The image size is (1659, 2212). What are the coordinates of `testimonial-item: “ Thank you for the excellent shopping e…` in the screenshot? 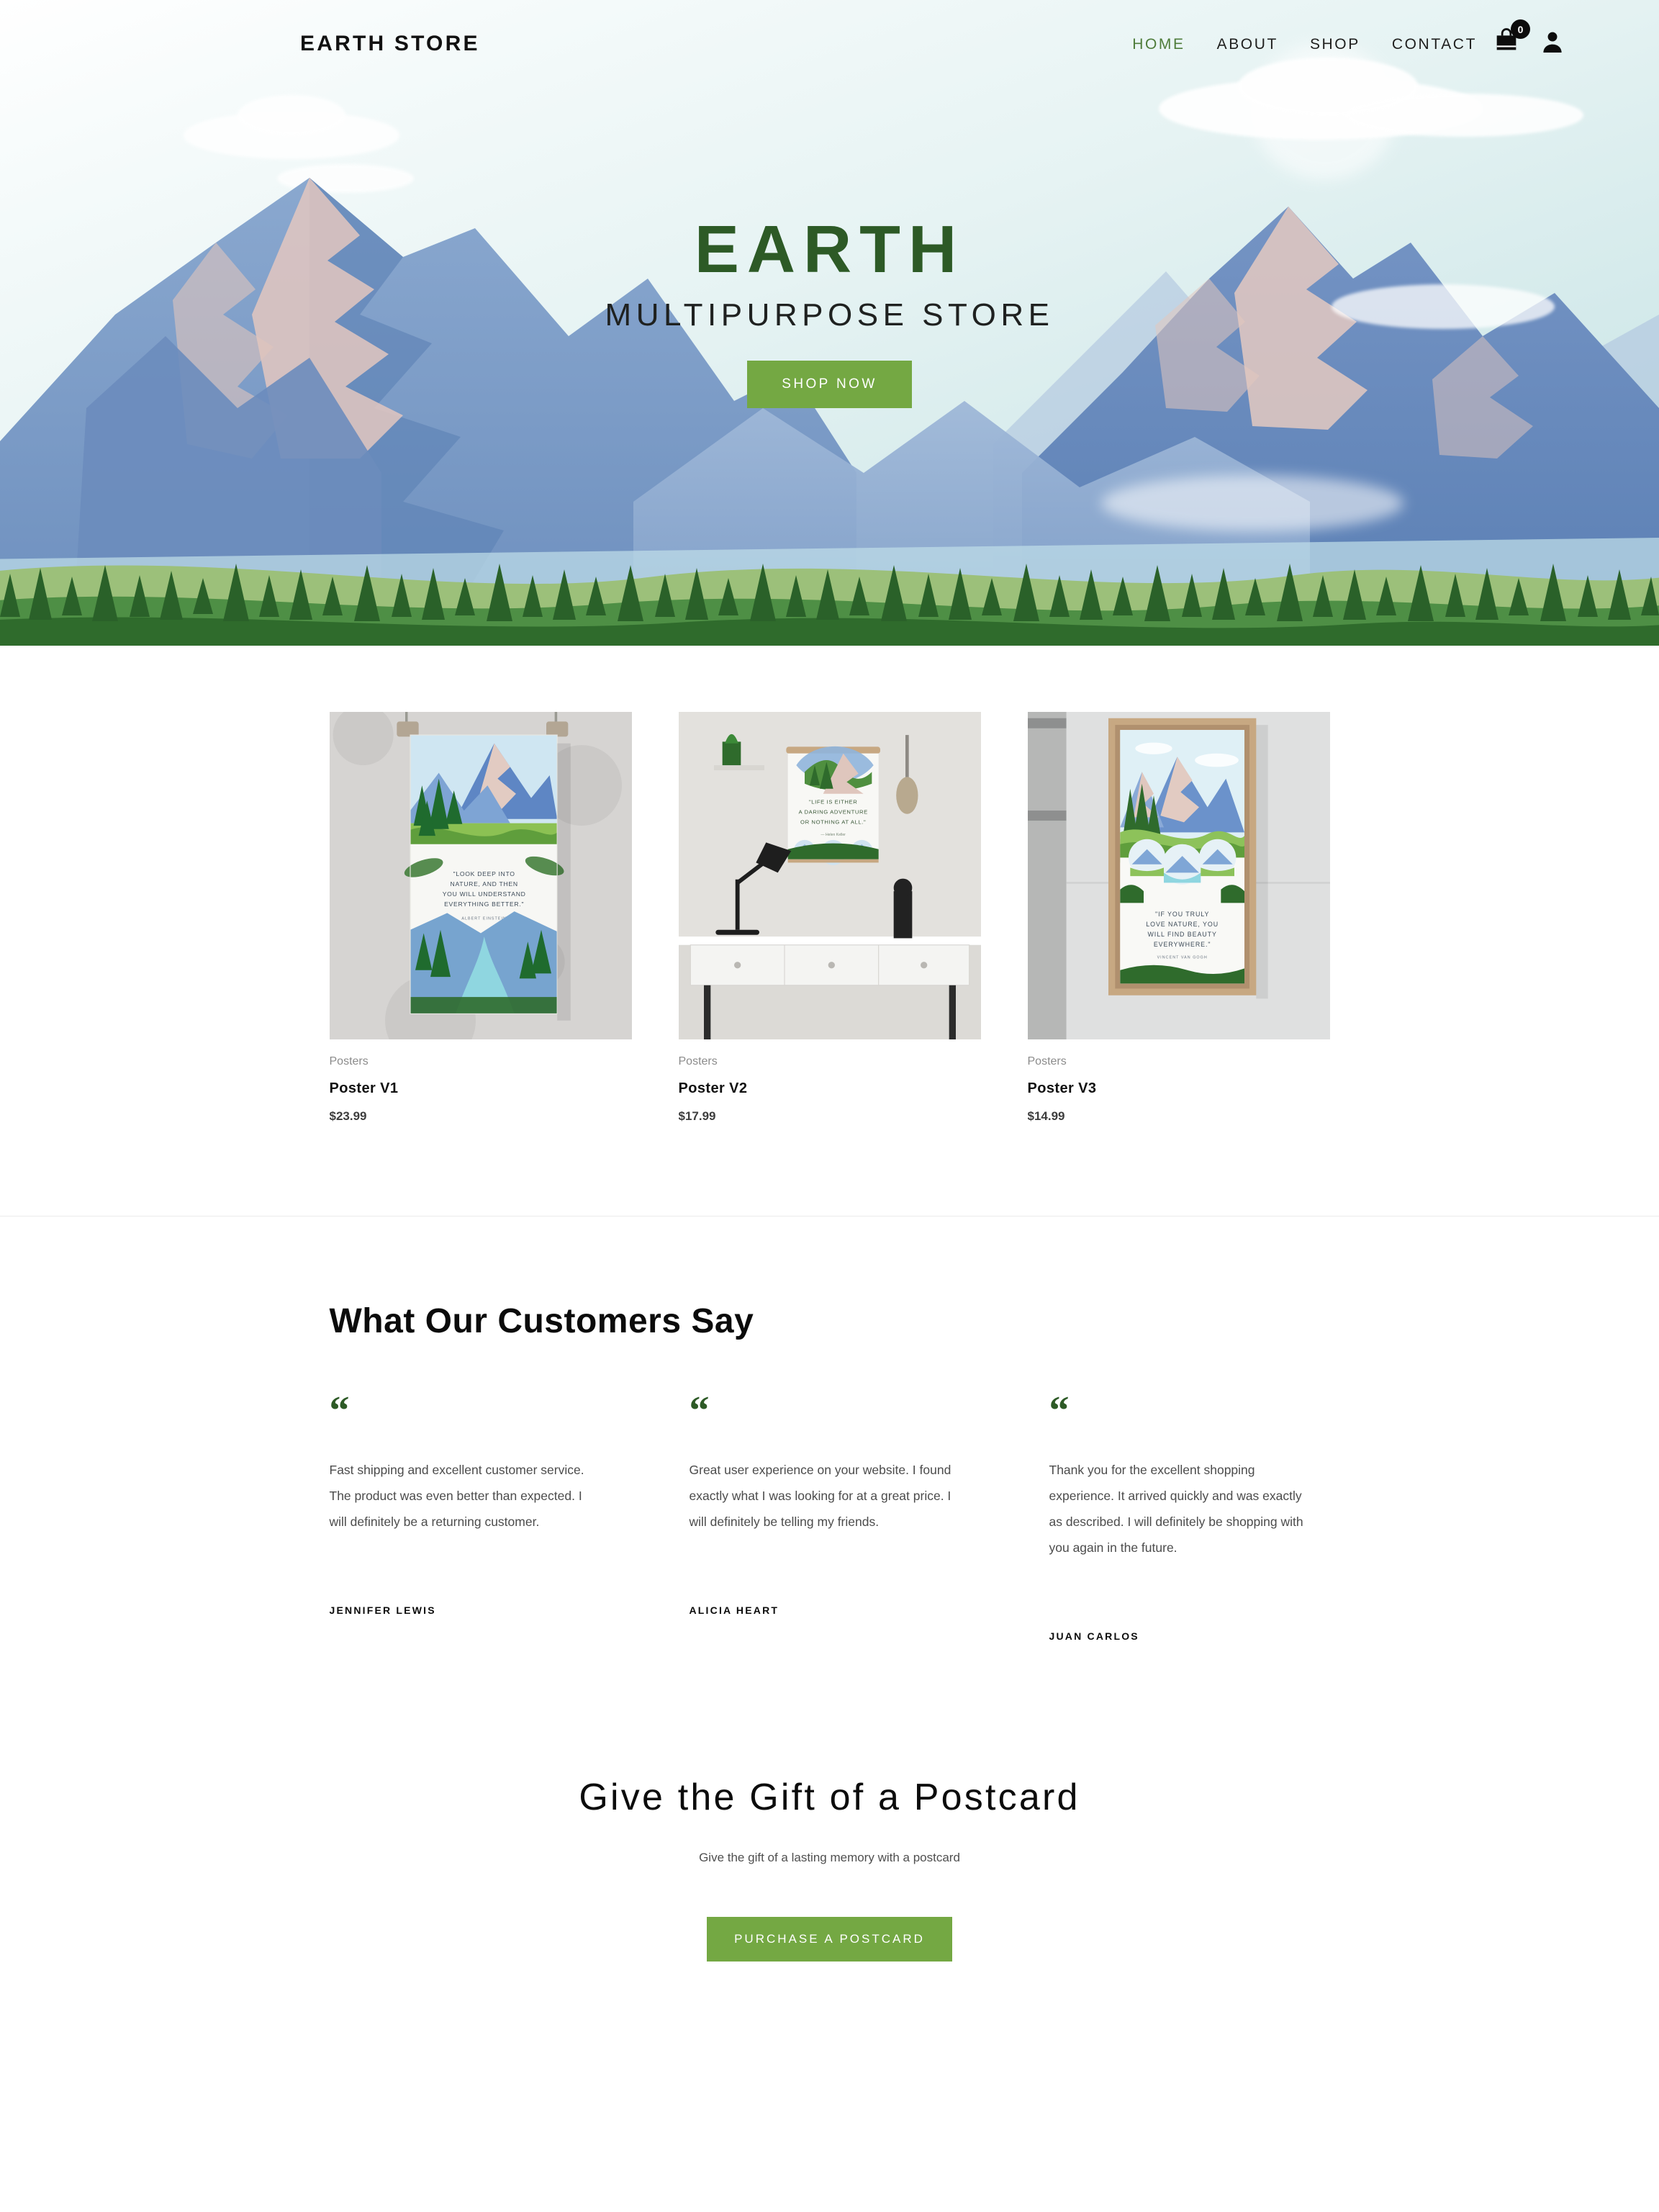 It's located at (1190, 1515).